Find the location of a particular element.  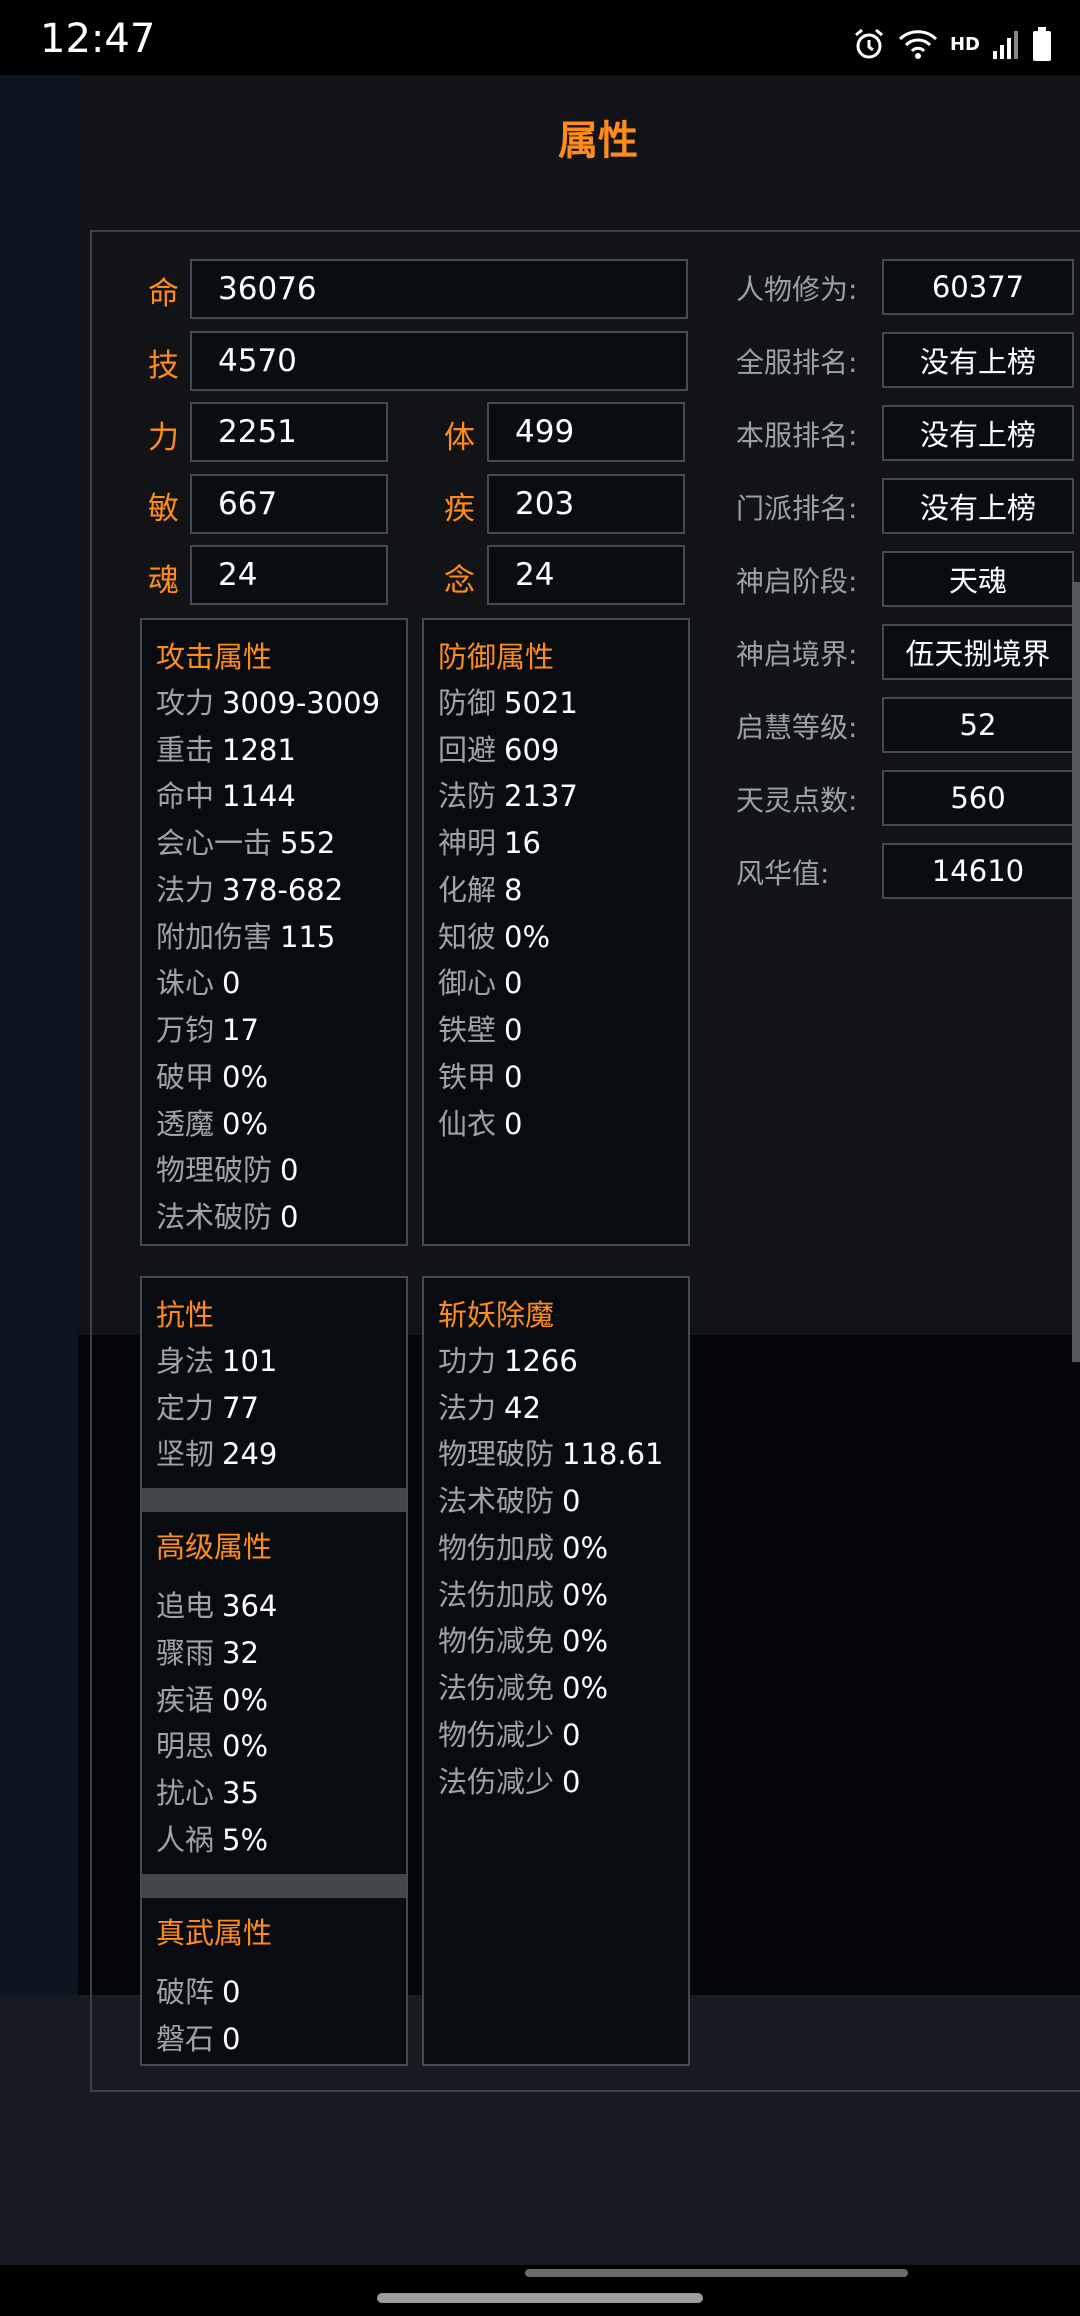

list-item: 物伤加成 0% is located at coordinates (523, 1548).